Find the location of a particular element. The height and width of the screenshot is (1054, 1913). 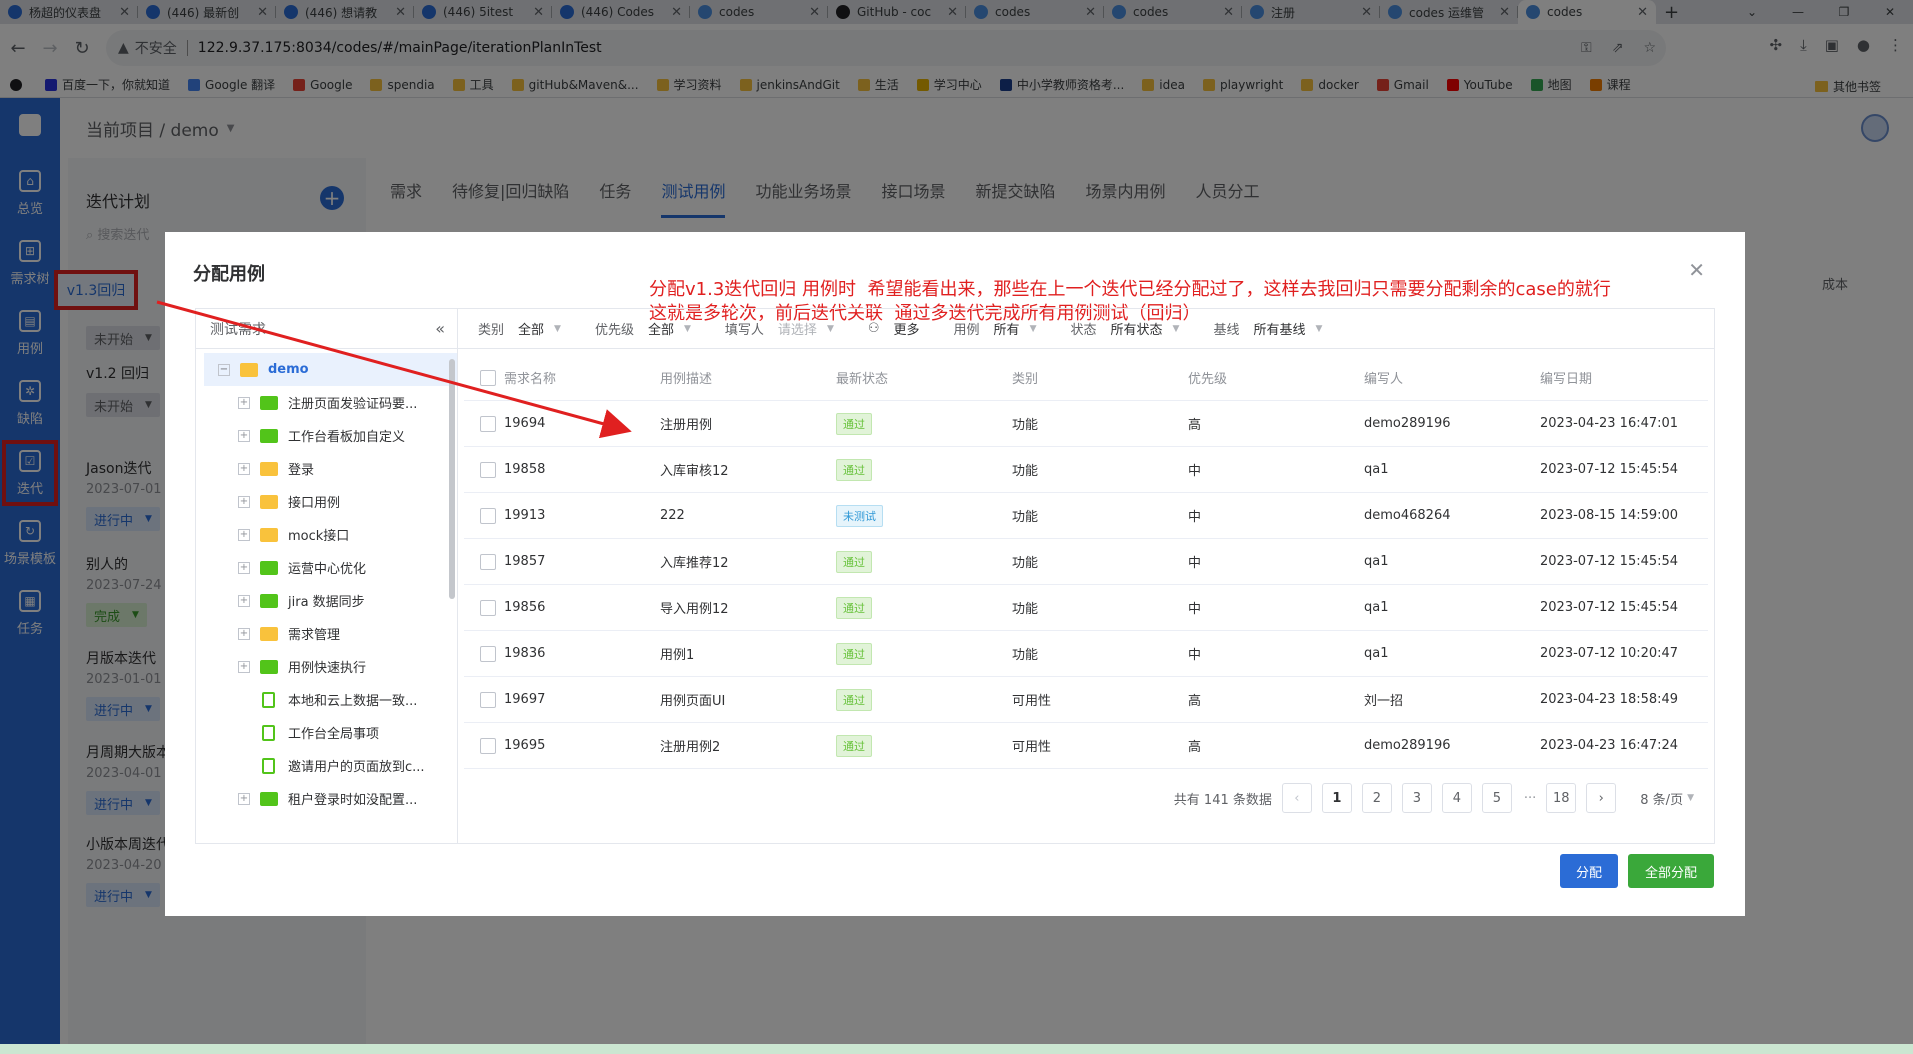

cell-id: 19836 is located at coordinates (525, 653).